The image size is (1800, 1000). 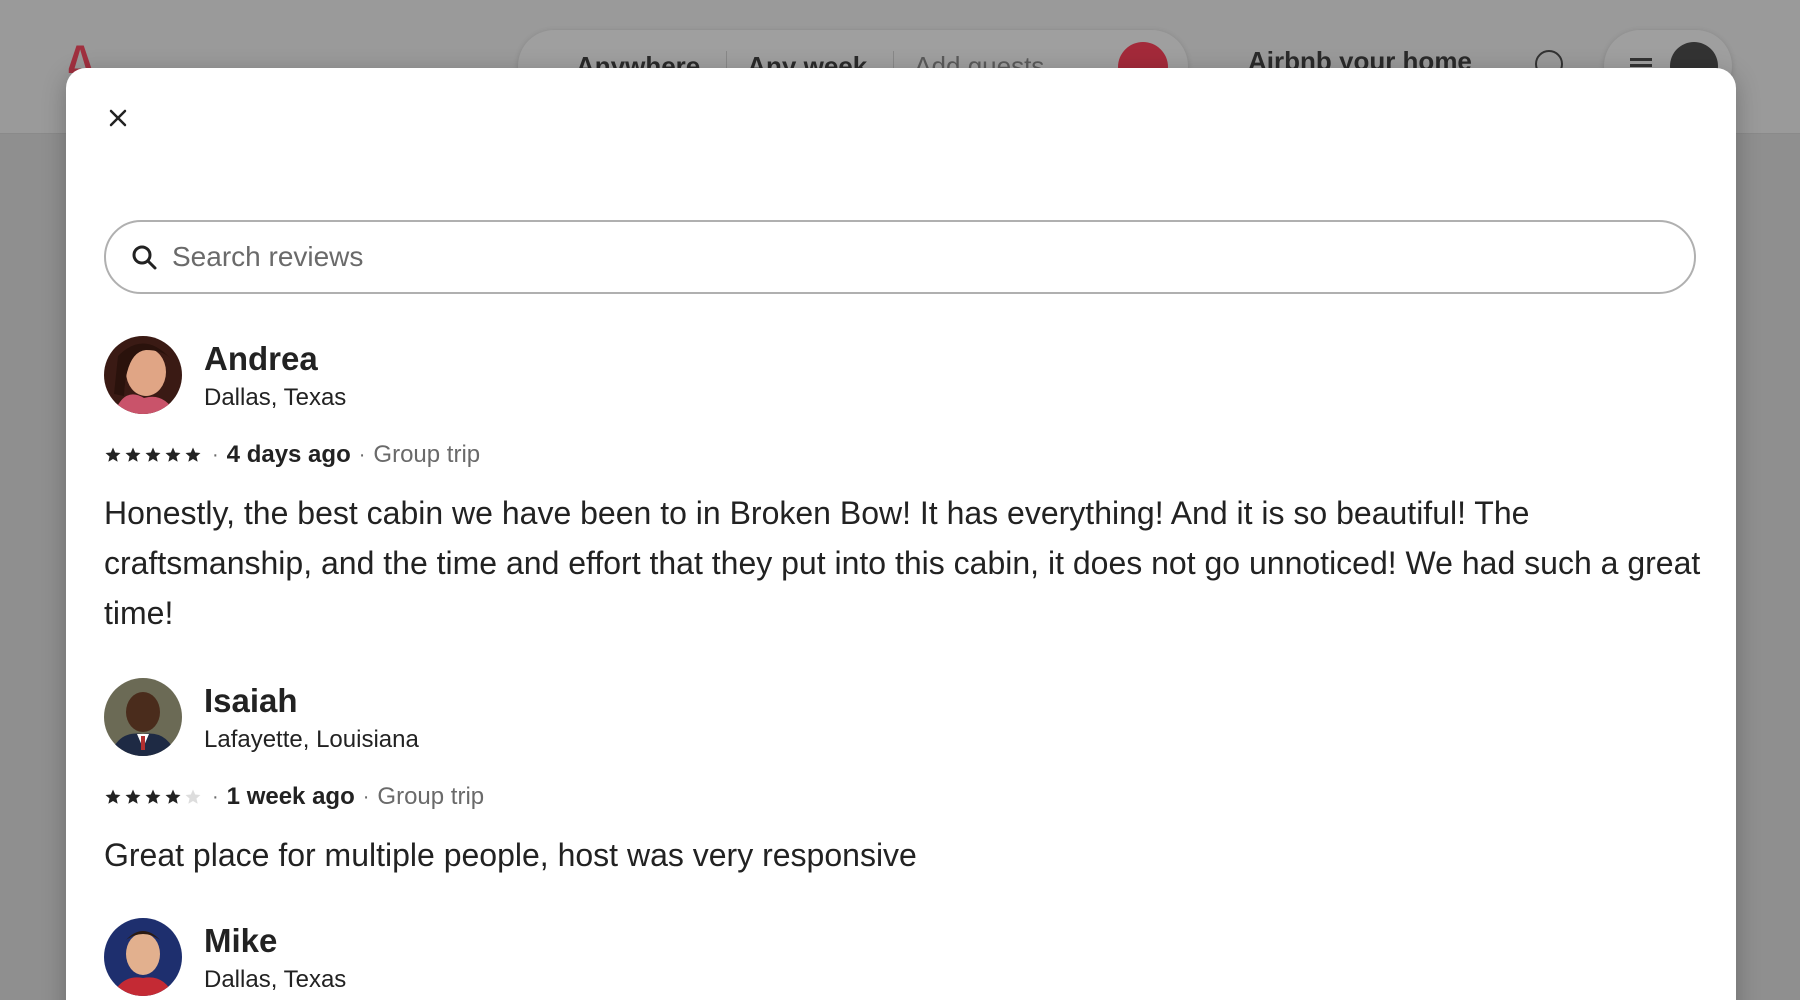 I want to click on review-meta: · 1 week ago · Group trip, so click(x=904, y=797).